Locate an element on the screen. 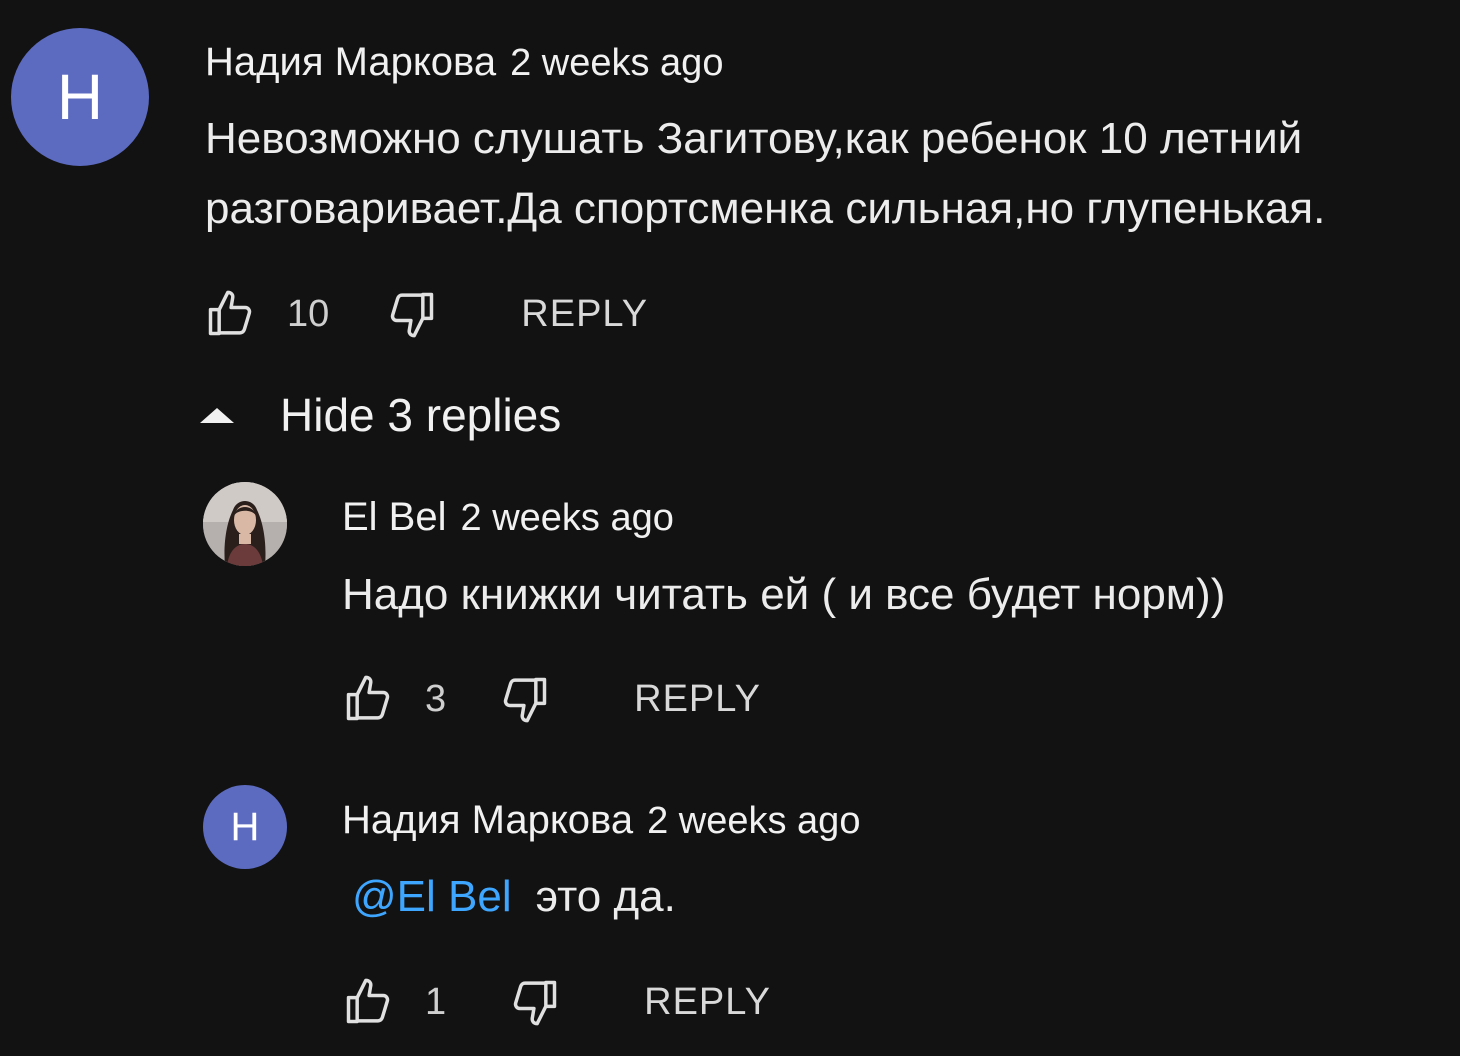  comment-actions: 3 REPLY is located at coordinates (551, 699).